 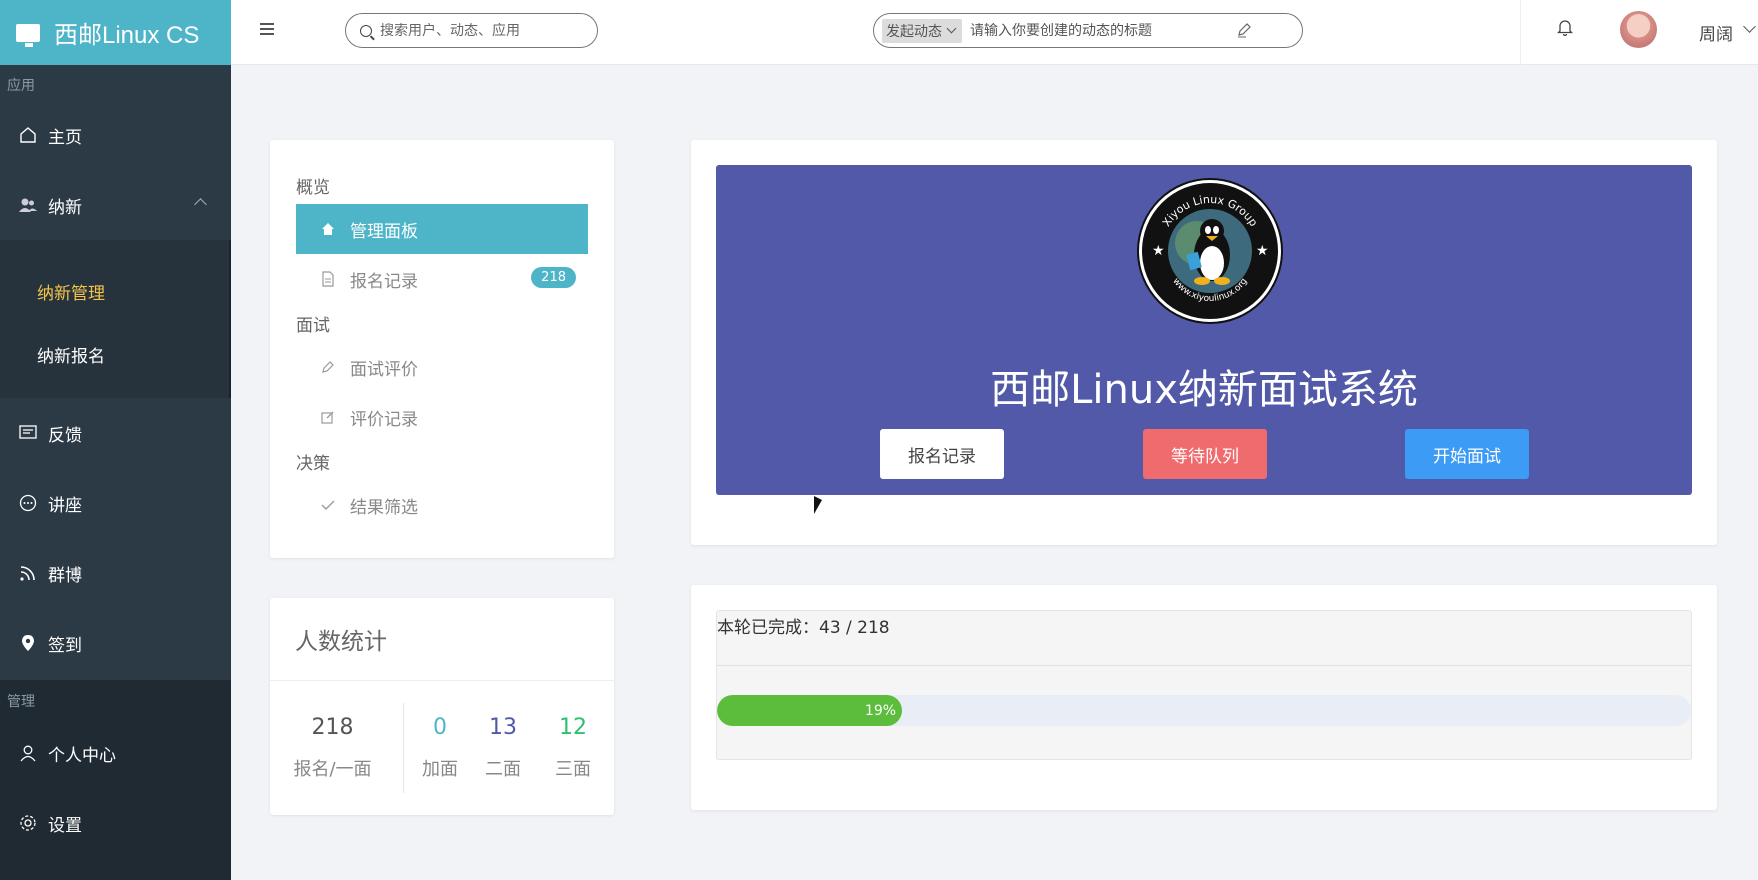 What do you see at coordinates (1204, 710) in the screenshot?
I see `progress-bar: 19%` at bounding box center [1204, 710].